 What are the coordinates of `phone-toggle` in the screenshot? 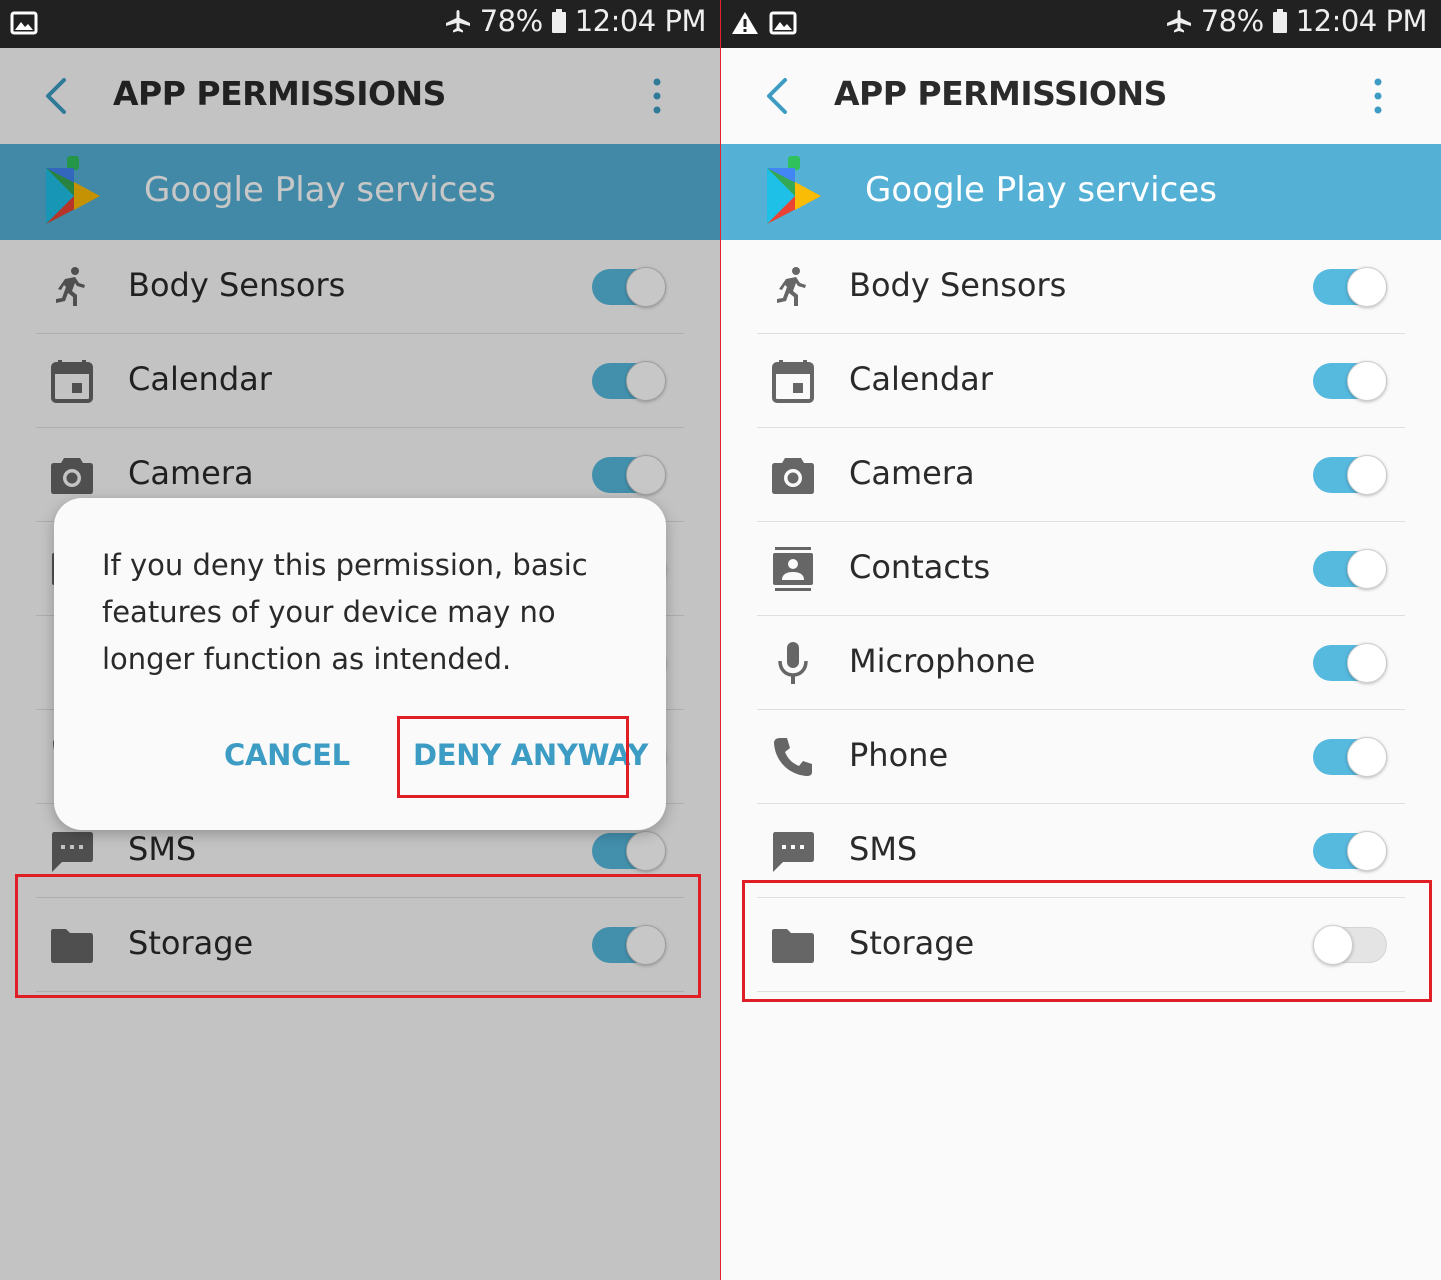 It's located at (1350, 757).